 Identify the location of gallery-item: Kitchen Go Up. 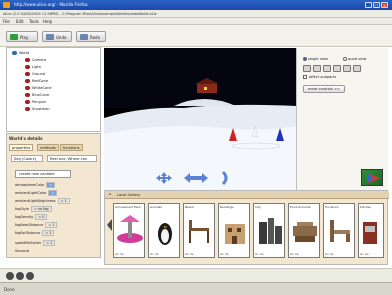
(371, 230).